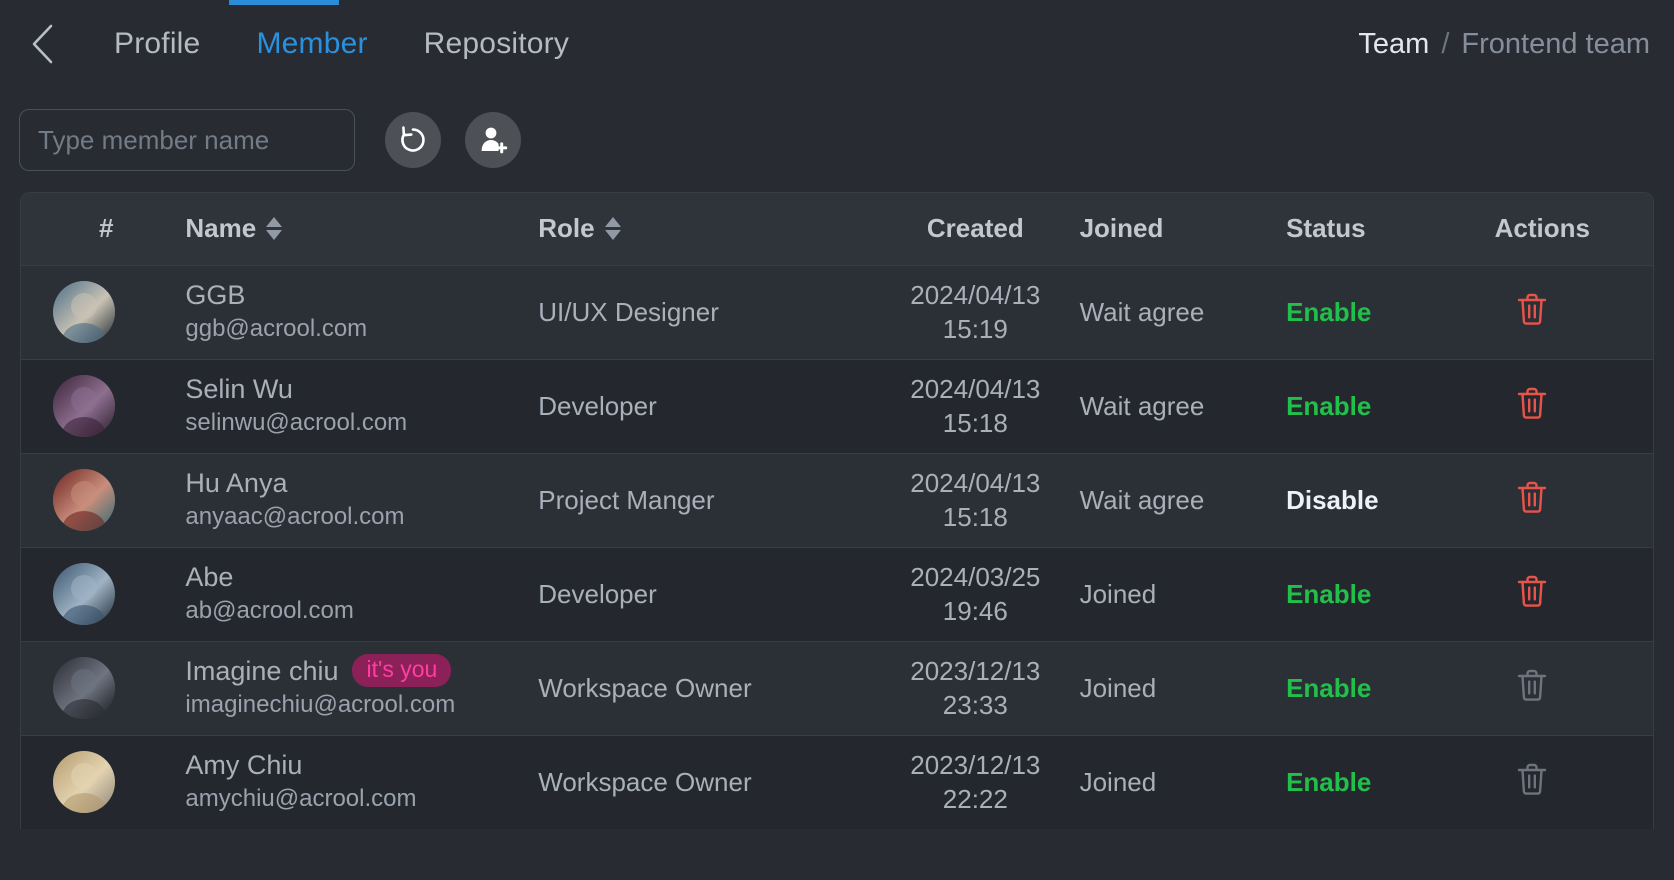 This screenshot has width=1674, height=880. What do you see at coordinates (1571, 229) in the screenshot?
I see `column-header-actions: Actions` at bounding box center [1571, 229].